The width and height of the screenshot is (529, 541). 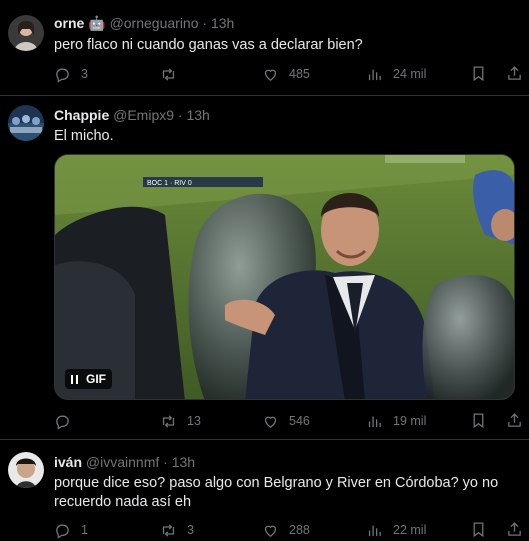 What do you see at coordinates (194, 421) in the screenshot?
I see `retweet-count: 13` at bounding box center [194, 421].